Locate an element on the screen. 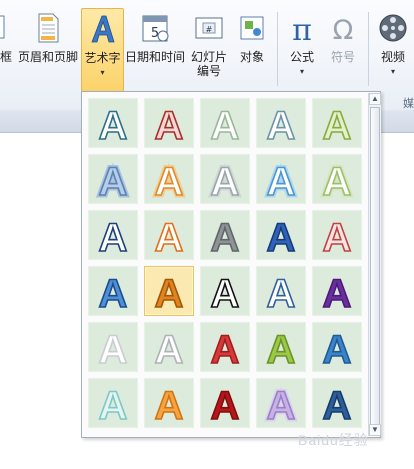 Image resolution: width=414 pixels, height=469 pixels. wordart-style-6-1: A is located at coordinates (113, 403).